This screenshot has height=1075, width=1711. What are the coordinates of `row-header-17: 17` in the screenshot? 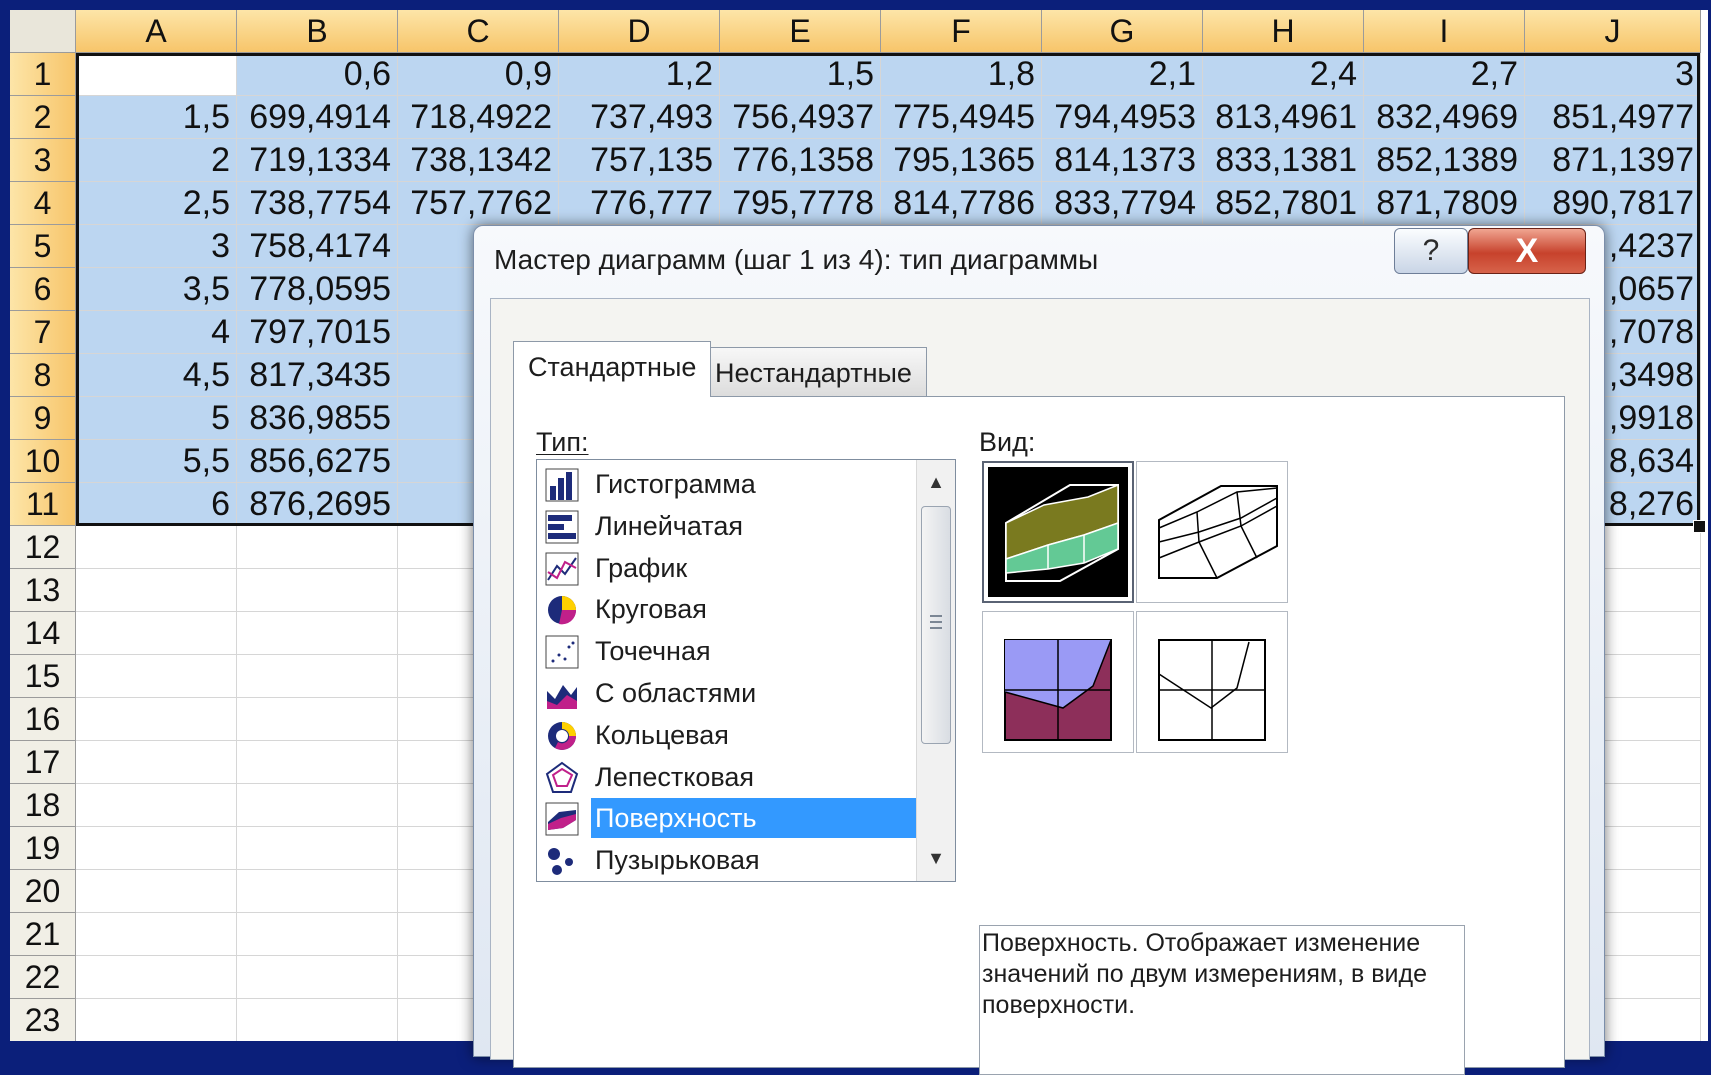 It's located at (43, 762).